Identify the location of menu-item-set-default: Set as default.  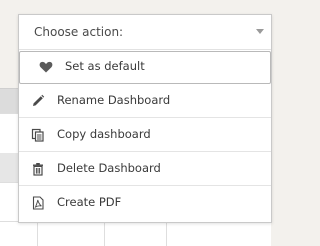
(145, 67).